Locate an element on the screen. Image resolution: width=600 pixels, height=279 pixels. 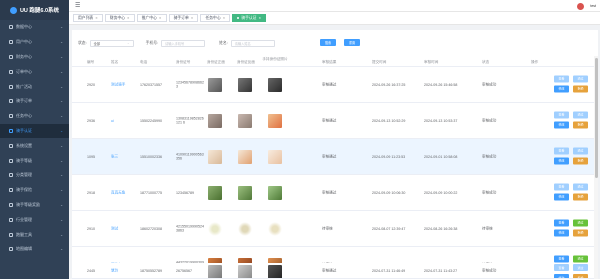
sidebar-item-map-edit: 地图编辑 ⌄ is located at coordinates (34, 249).